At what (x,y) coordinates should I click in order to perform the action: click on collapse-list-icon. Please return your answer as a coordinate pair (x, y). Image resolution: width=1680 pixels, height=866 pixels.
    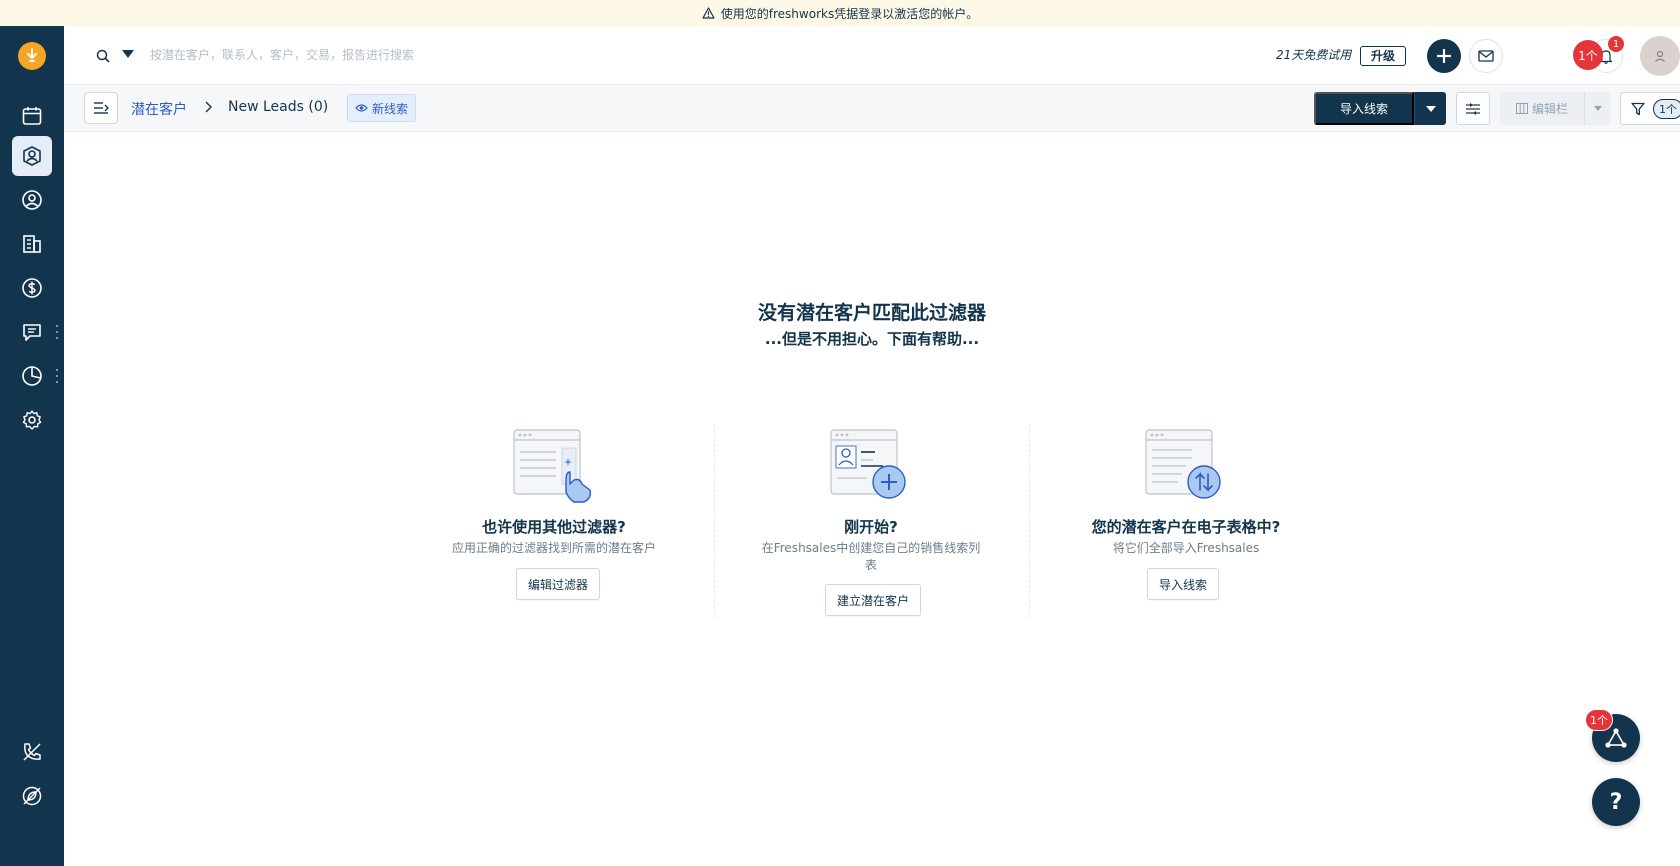
    Looking at the image, I should click on (101, 108).